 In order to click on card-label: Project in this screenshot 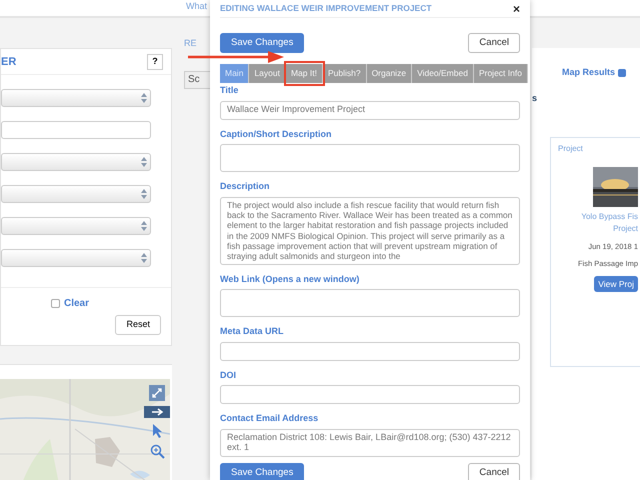, I will do `click(570, 149)`.